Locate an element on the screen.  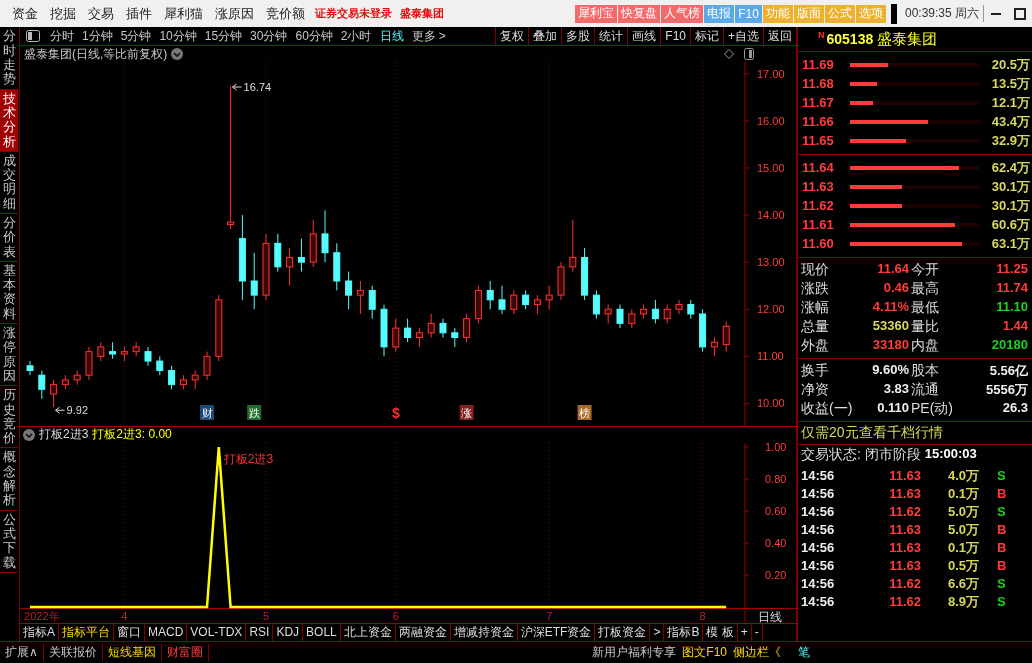
side-tab: 分价表 is located at coordinates (9, 238).